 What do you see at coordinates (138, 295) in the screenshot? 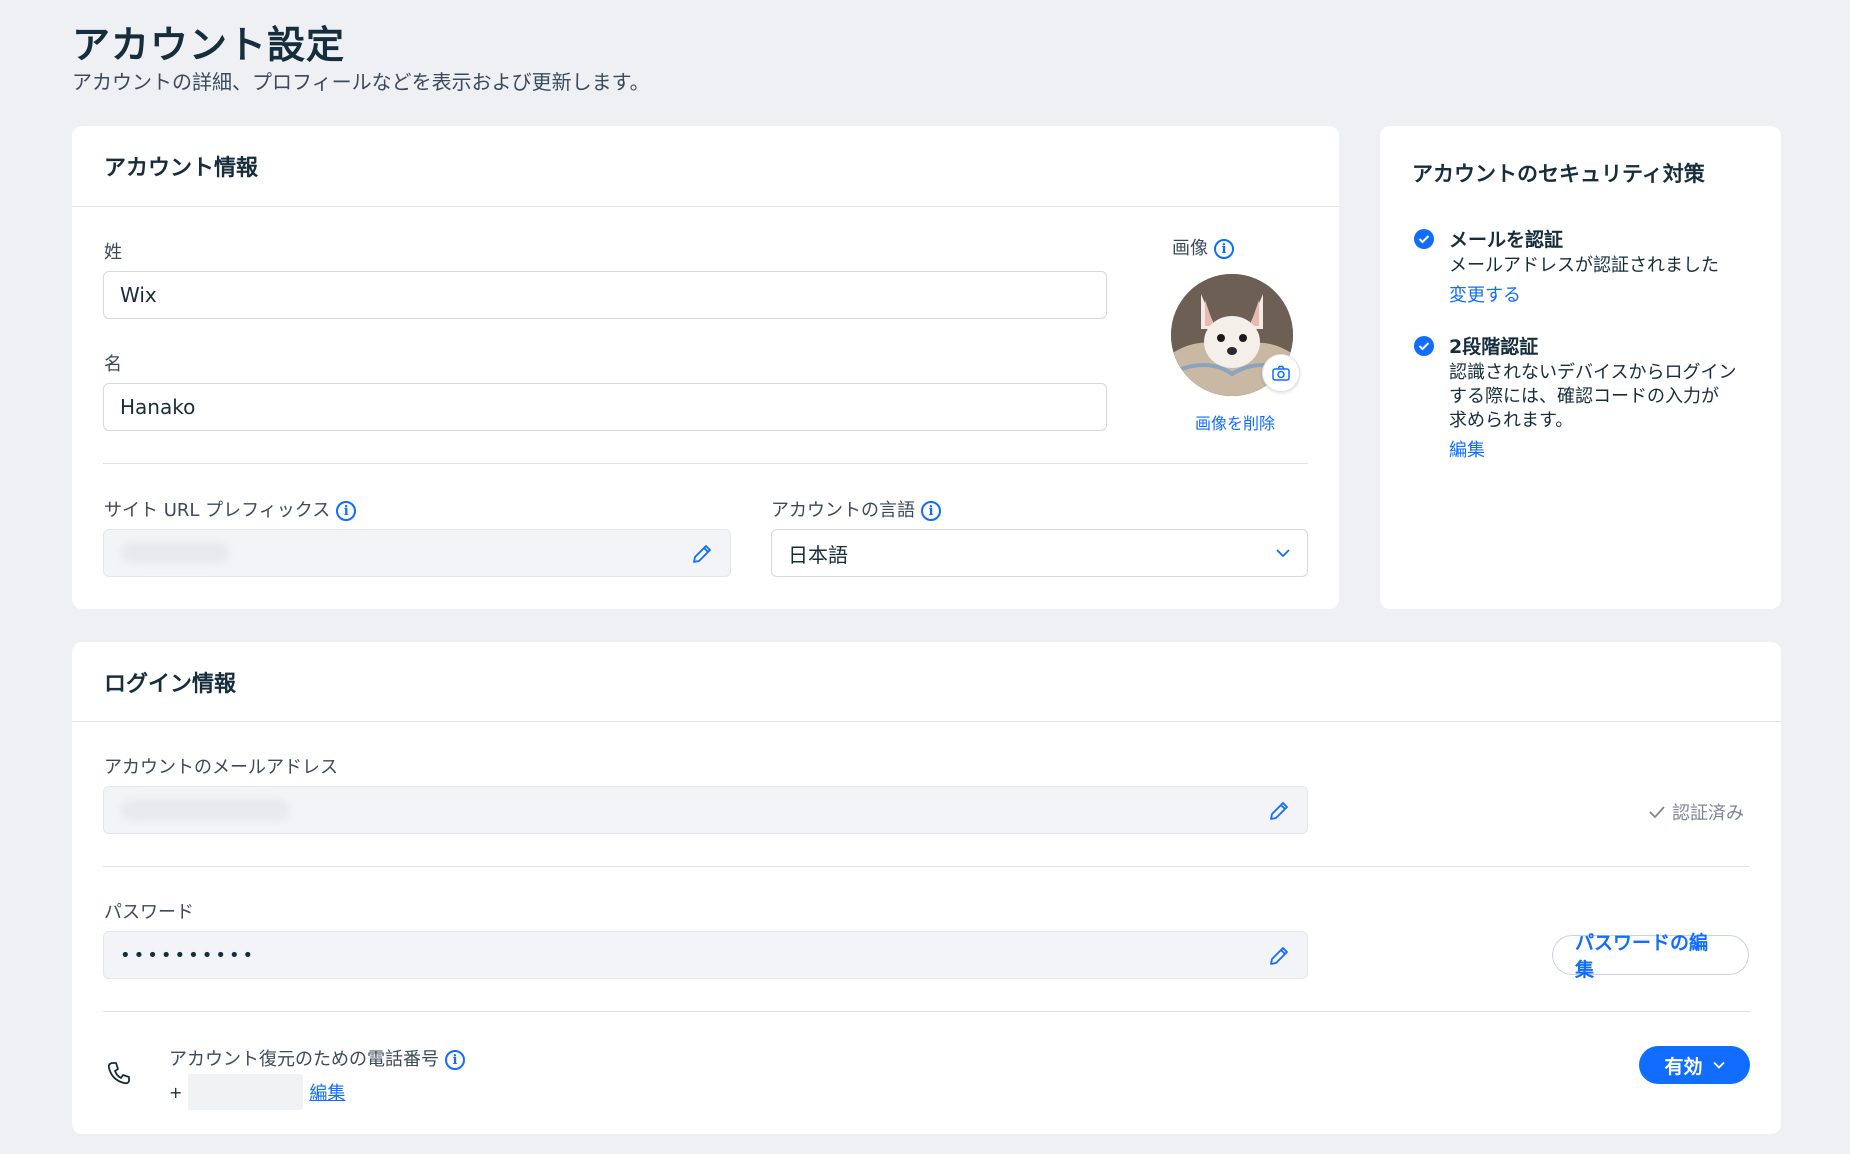
I see `last-name-value: Wix` at bounding box center [138, 295].